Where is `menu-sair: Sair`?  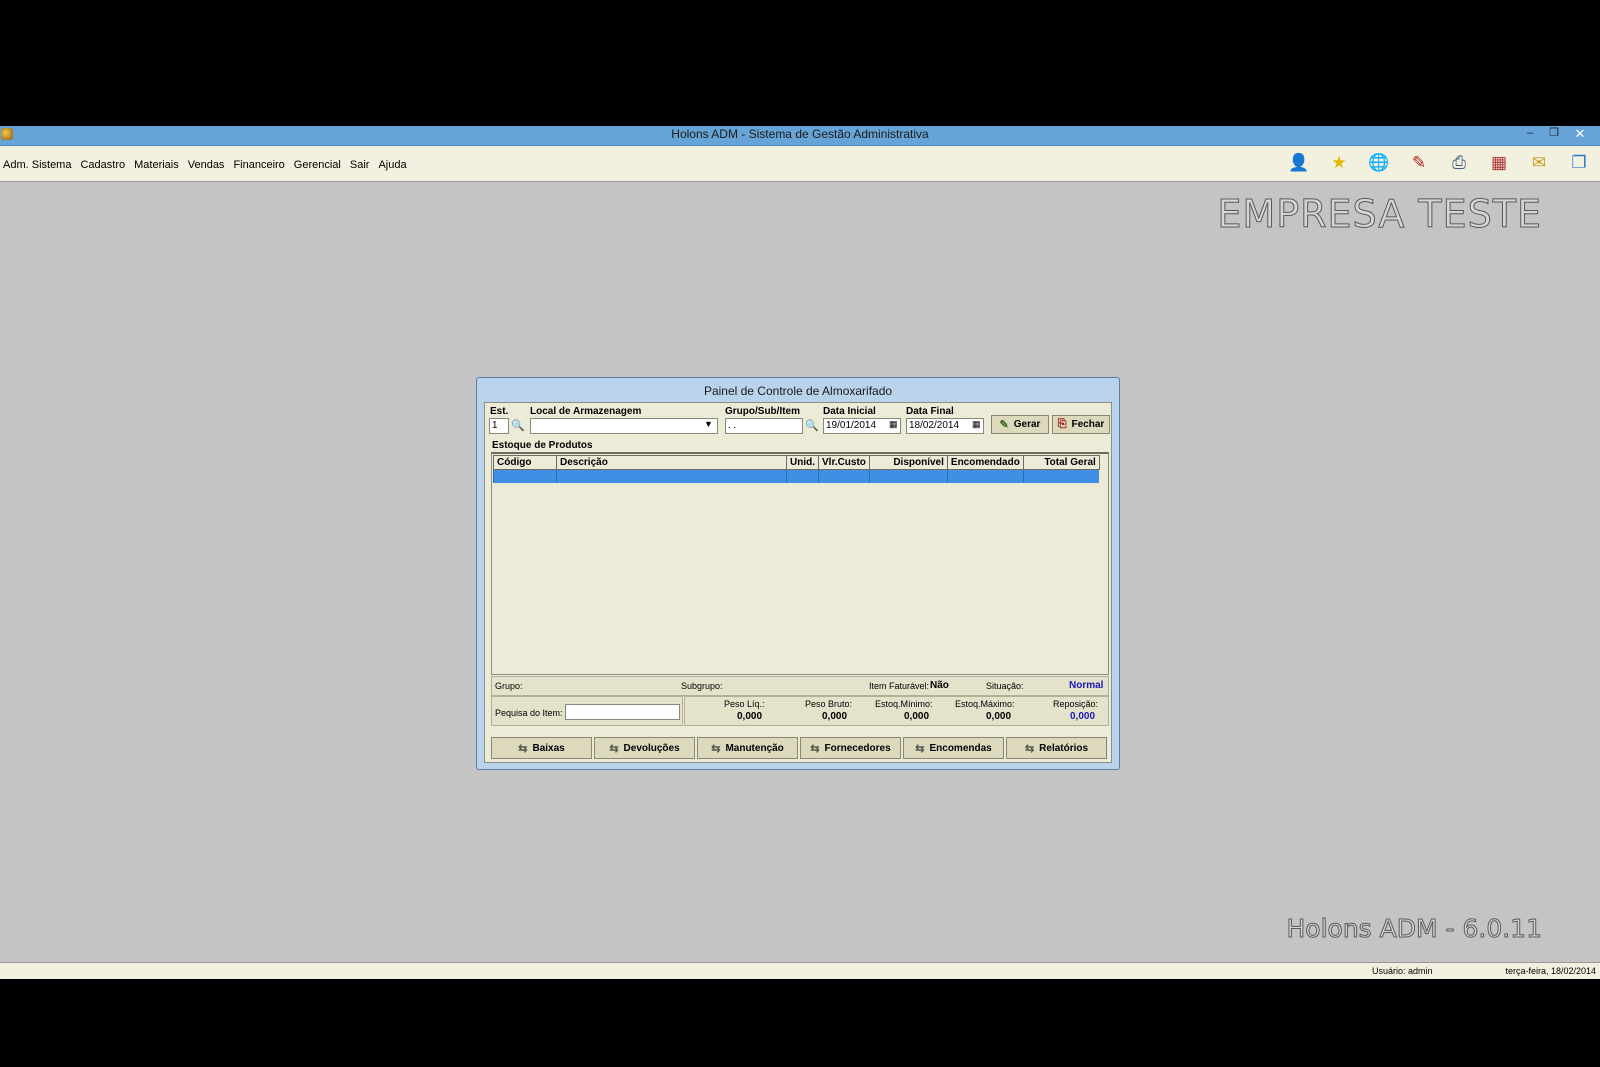 menu-sair: Sair is located at coordinates (360, 165).